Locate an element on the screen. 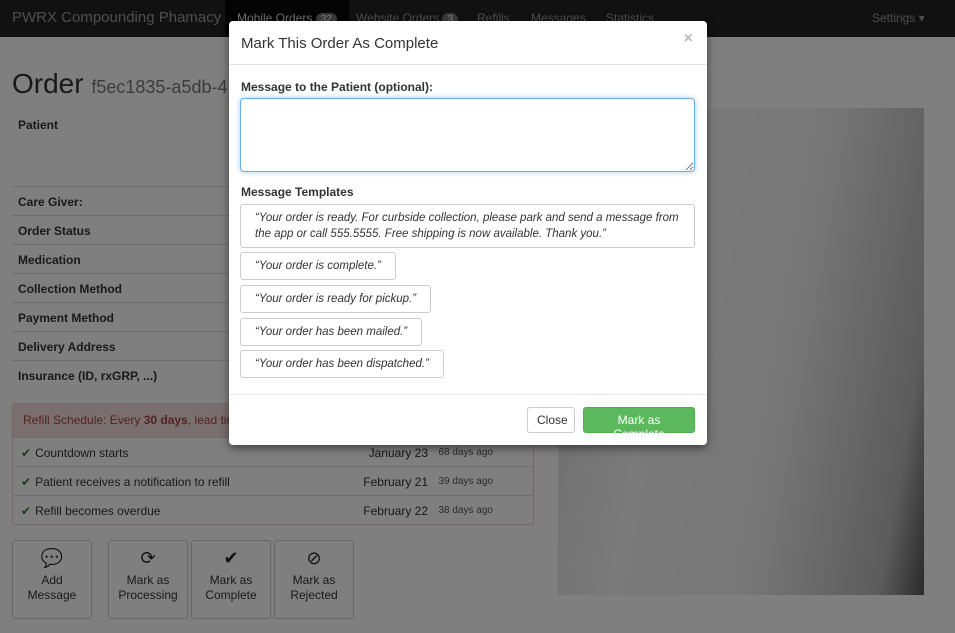 This screenshot has height=633, width=955. templates-label: Message Templates is located at coordinates (297, 192).